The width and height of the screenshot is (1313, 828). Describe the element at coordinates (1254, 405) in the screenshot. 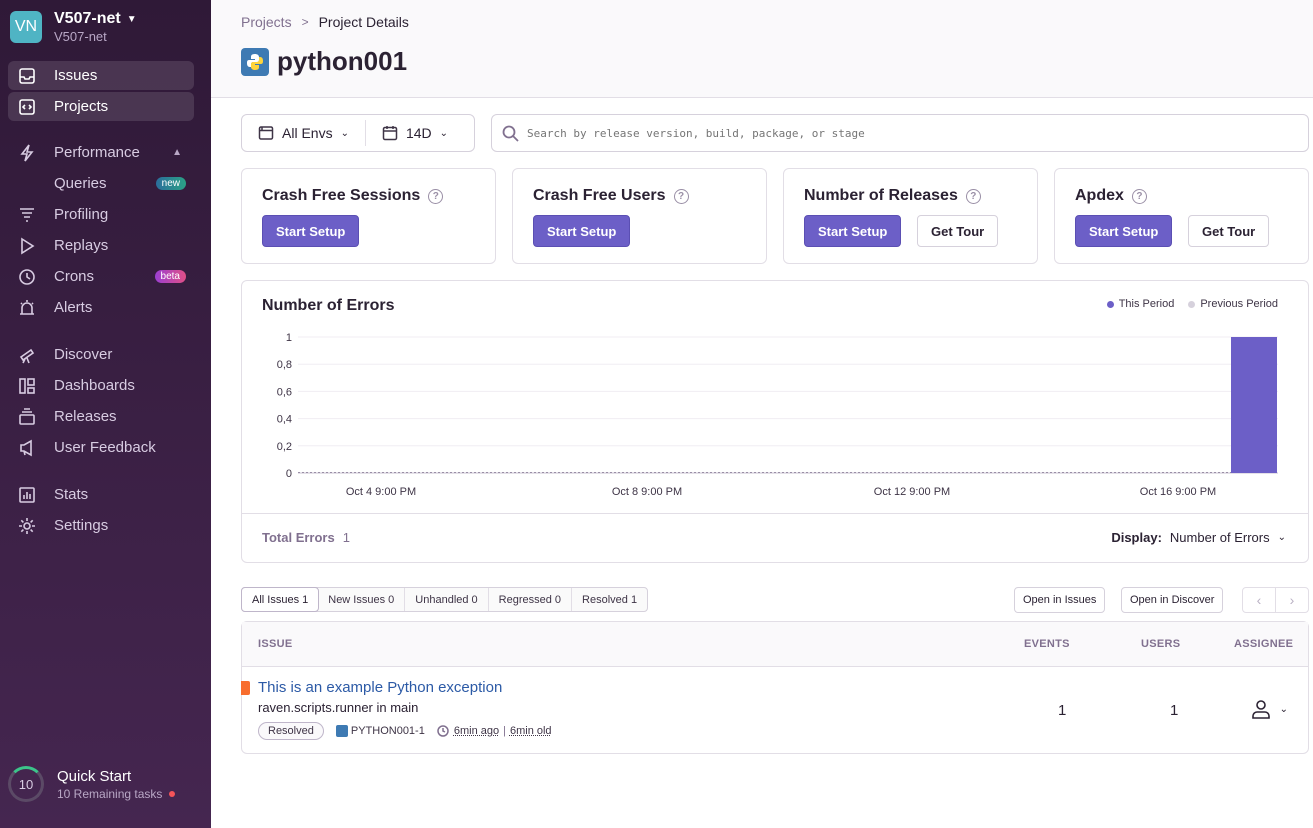

I see `error-bar` at that location.